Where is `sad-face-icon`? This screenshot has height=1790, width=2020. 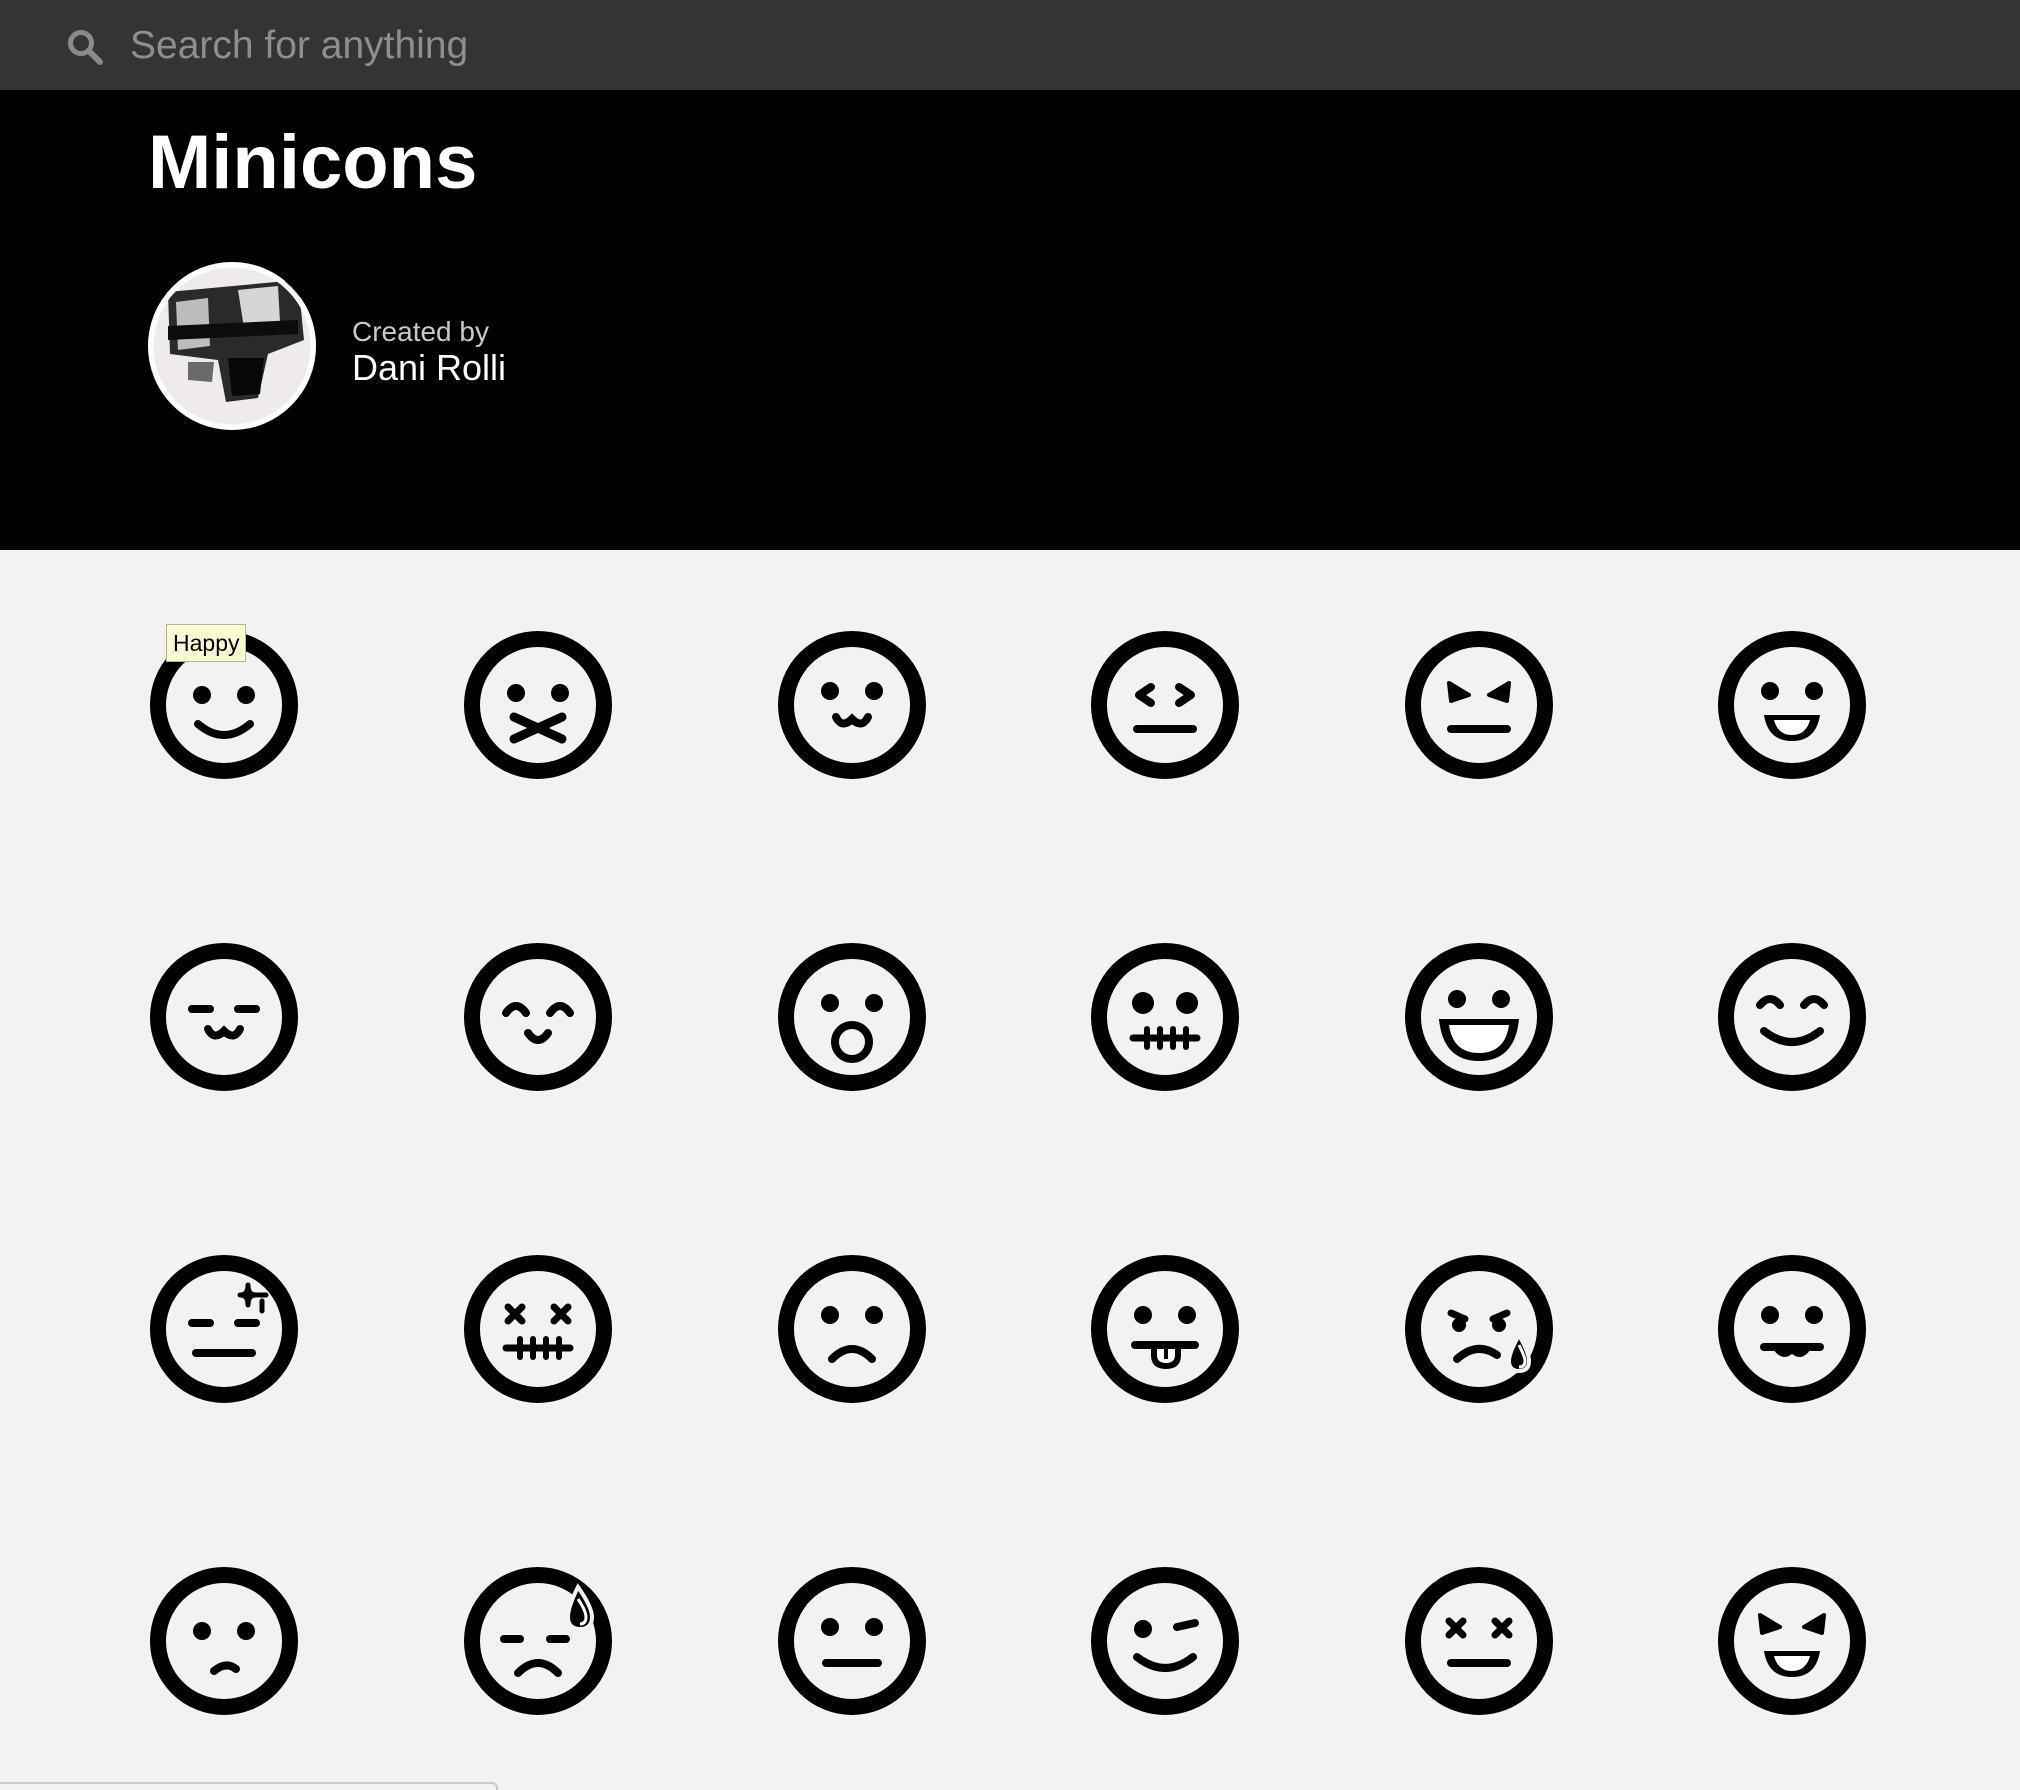
sad-face-icon is located at coordinates (852, 1329).